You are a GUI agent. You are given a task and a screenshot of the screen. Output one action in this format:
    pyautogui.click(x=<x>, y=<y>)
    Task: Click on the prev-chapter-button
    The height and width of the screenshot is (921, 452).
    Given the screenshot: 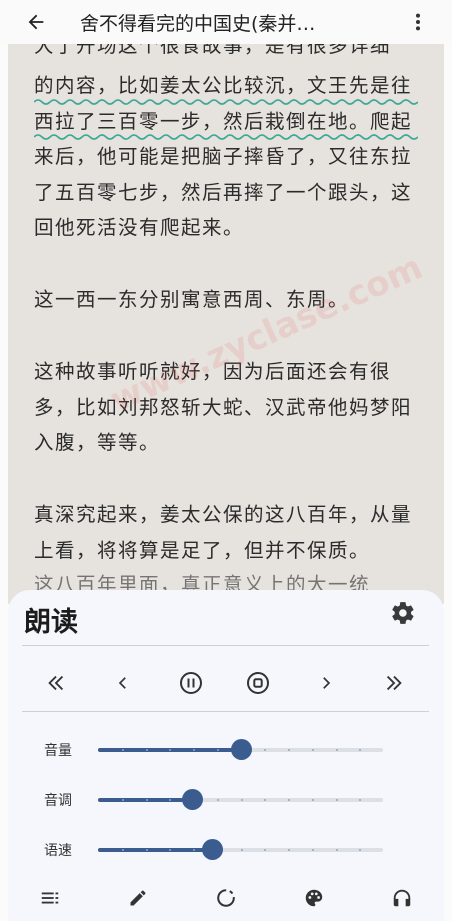 What is the action you would take?
    pyautogui.click(x=56, y=683)
    